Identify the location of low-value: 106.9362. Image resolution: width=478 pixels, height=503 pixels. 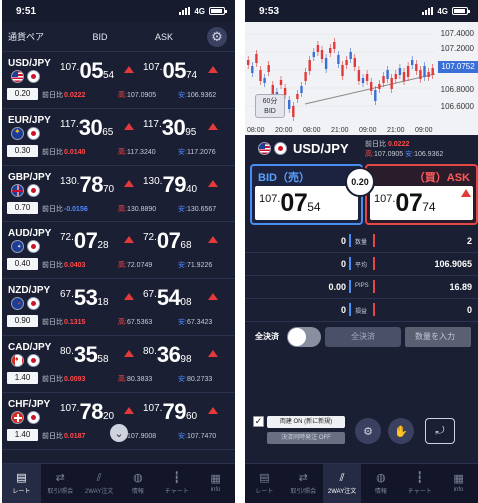
(429, 154).